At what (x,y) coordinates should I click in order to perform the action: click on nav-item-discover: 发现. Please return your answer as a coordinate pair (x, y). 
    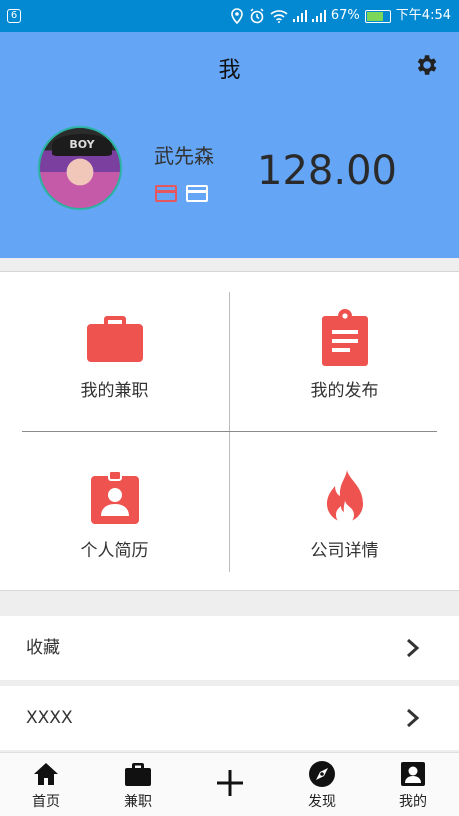
    Looking at the image, I should click on (322, 784).